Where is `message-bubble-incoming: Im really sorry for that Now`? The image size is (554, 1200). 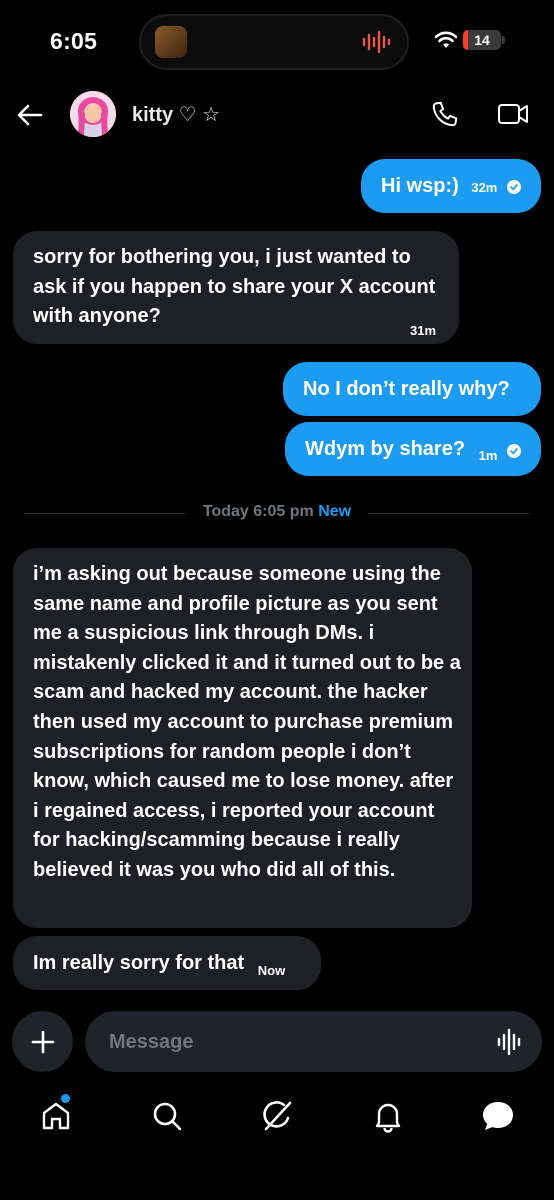
message-bubble-incoming: Im really sorry for that Now is located at coordinates (167, 963).